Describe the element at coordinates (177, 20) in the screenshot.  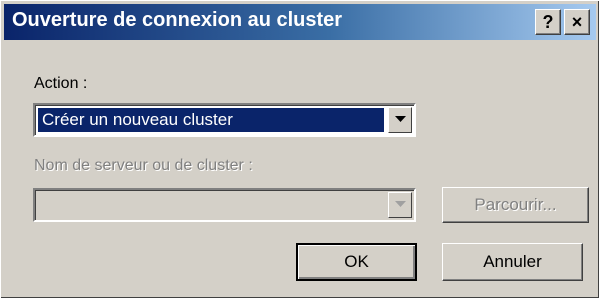
I see `dialog-title: Ouverture de connexion au cluster` at that location.